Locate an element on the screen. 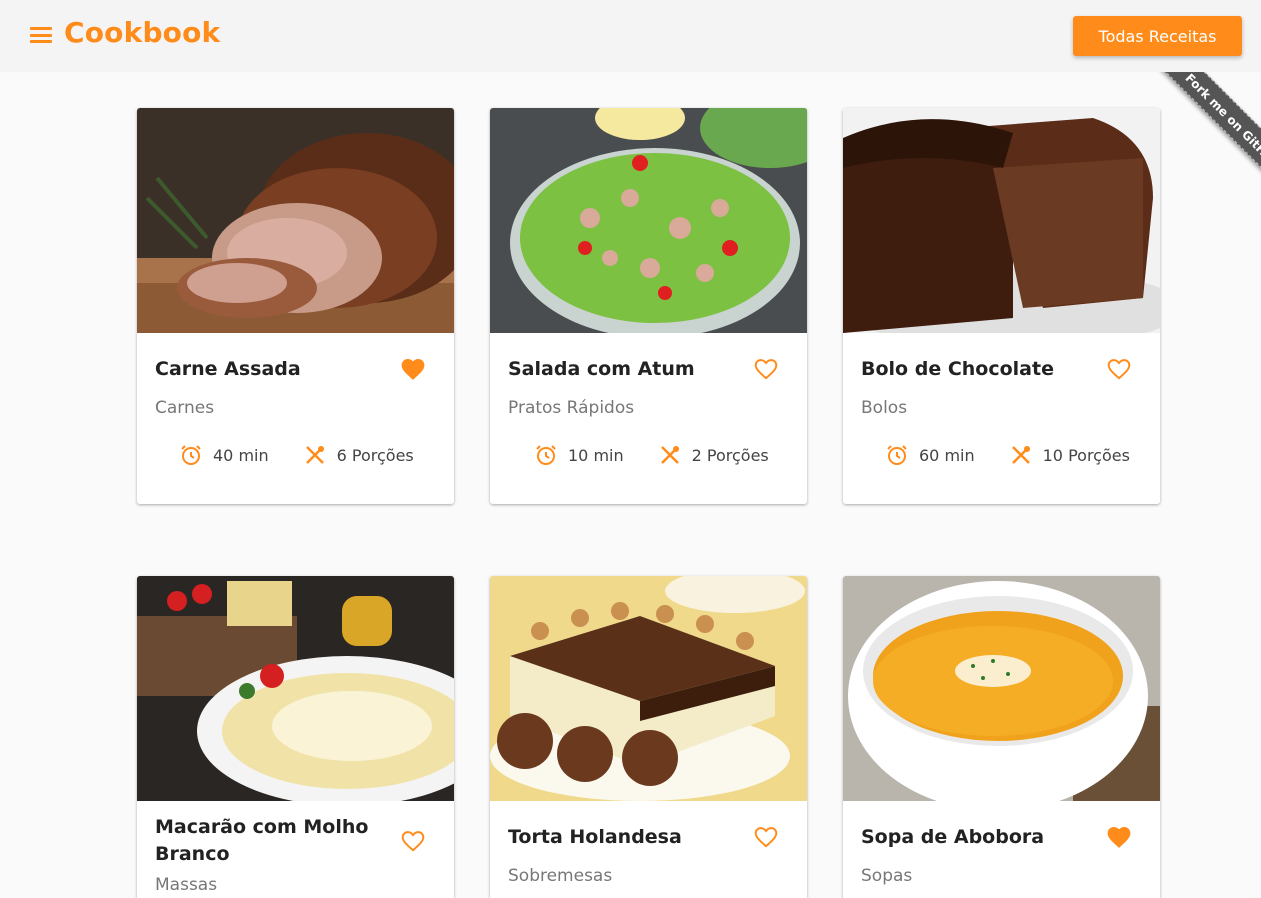 This screenshot has width=1261, height=898. recipe-title: Sopa de Abobora is located at coordinates (976, 837).